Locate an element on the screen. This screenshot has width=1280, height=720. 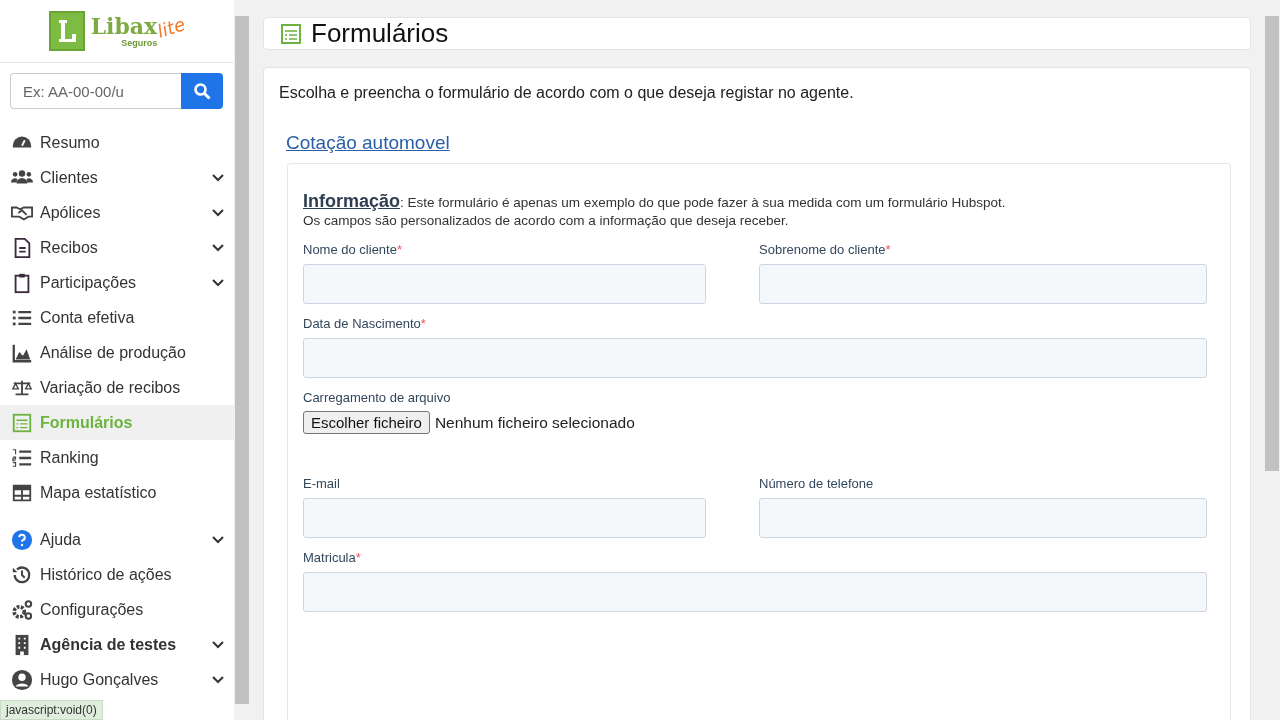
sidebar-item: Mapa estatístico is located at coordinates (117, 492).